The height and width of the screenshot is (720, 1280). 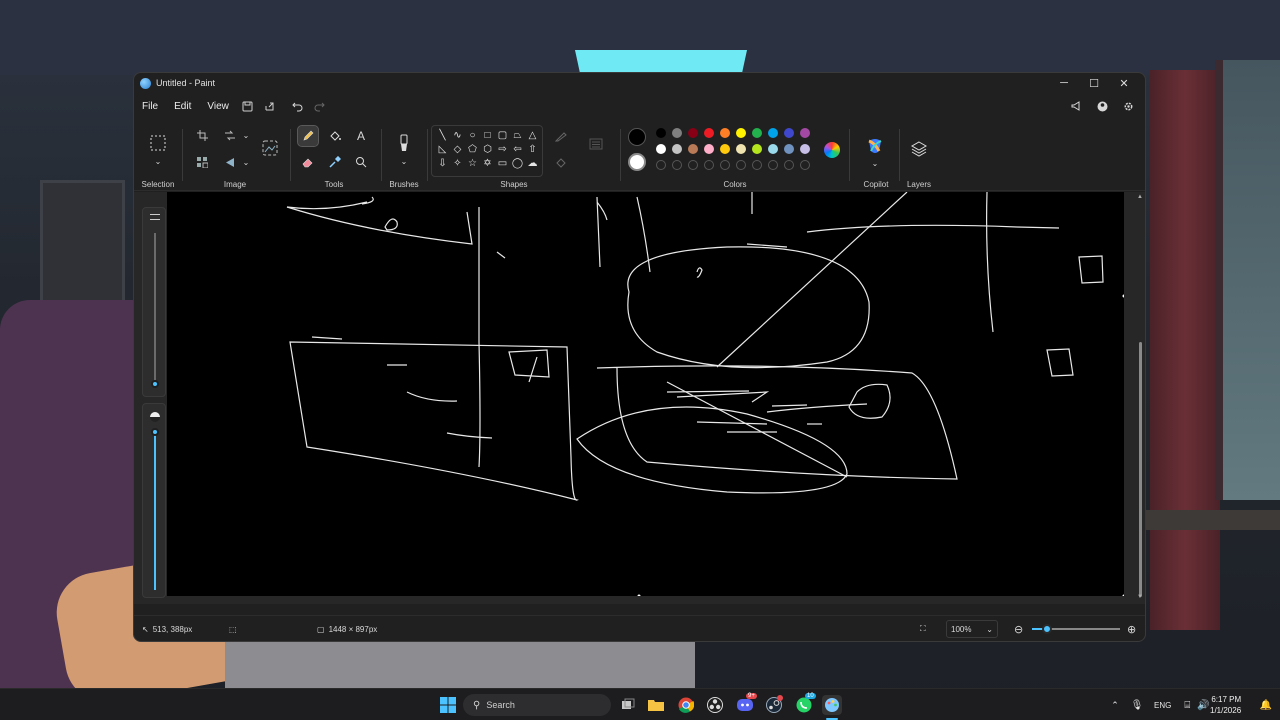 I want to click on zoom-slider-knob, so click(x=1047, y=629).